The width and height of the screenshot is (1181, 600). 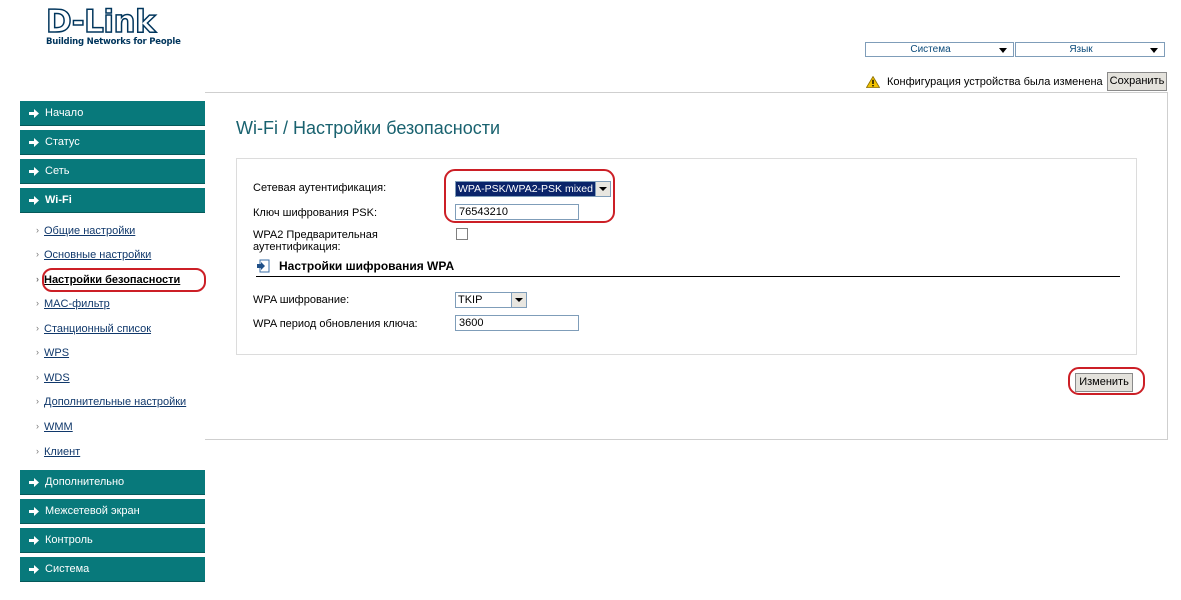 I want to click on sidebar-item-label: Дополнительно, so click(x=85, y=482).